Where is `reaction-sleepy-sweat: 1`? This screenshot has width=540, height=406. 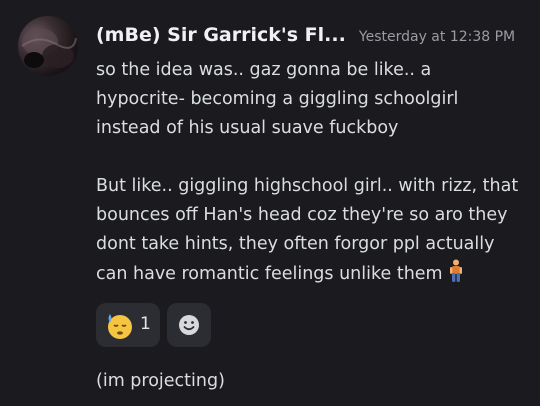 reaction-sleepy-sweat: 1 is located at coordinates (128, 325).